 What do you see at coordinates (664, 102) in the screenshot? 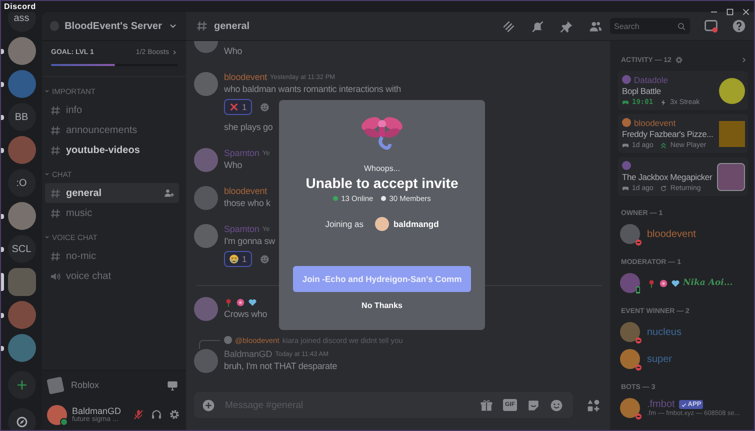
I see `lightning-icon` at bounding box center [664, 102].